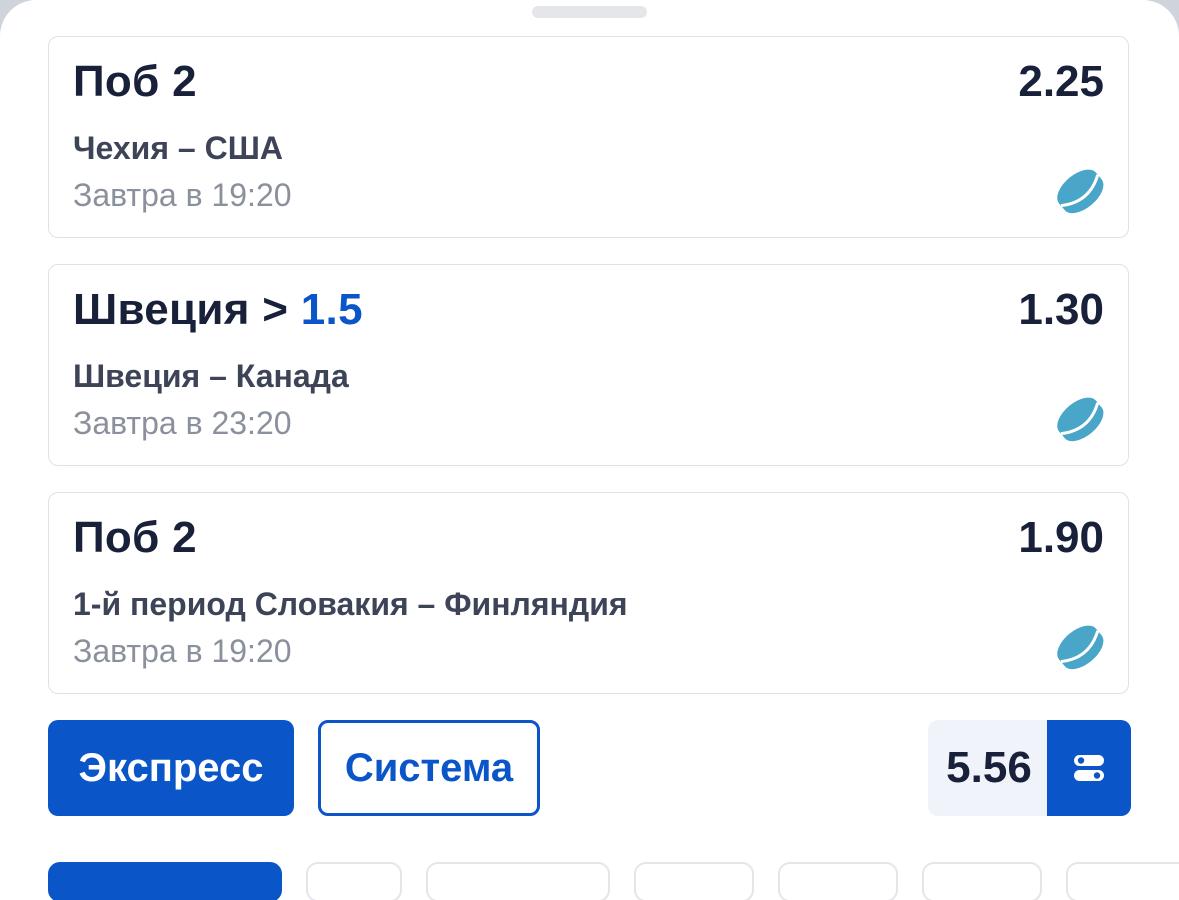  What do you see at coordinates (211, 376) in the screenshot?
I see `bet-match: Швеция – Канада` at bounding box center [211, 376].